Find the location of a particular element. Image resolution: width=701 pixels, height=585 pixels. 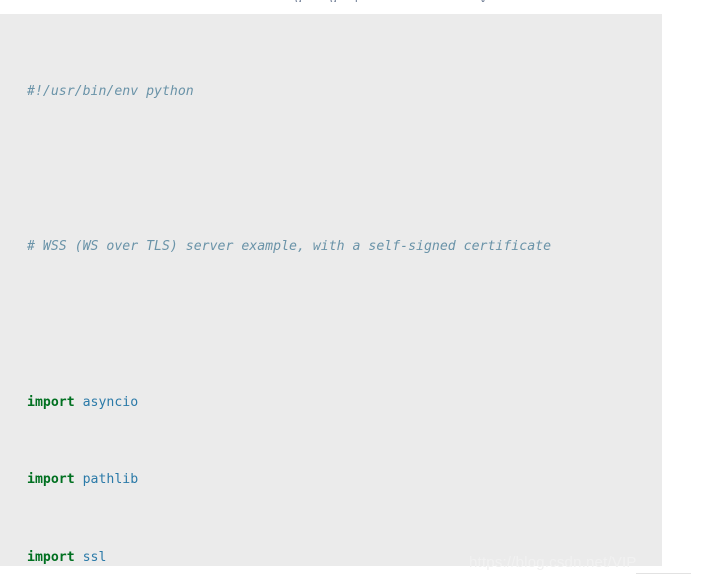

token-comment: #!/usr/bin/env python is located at coordinates (110, 92).